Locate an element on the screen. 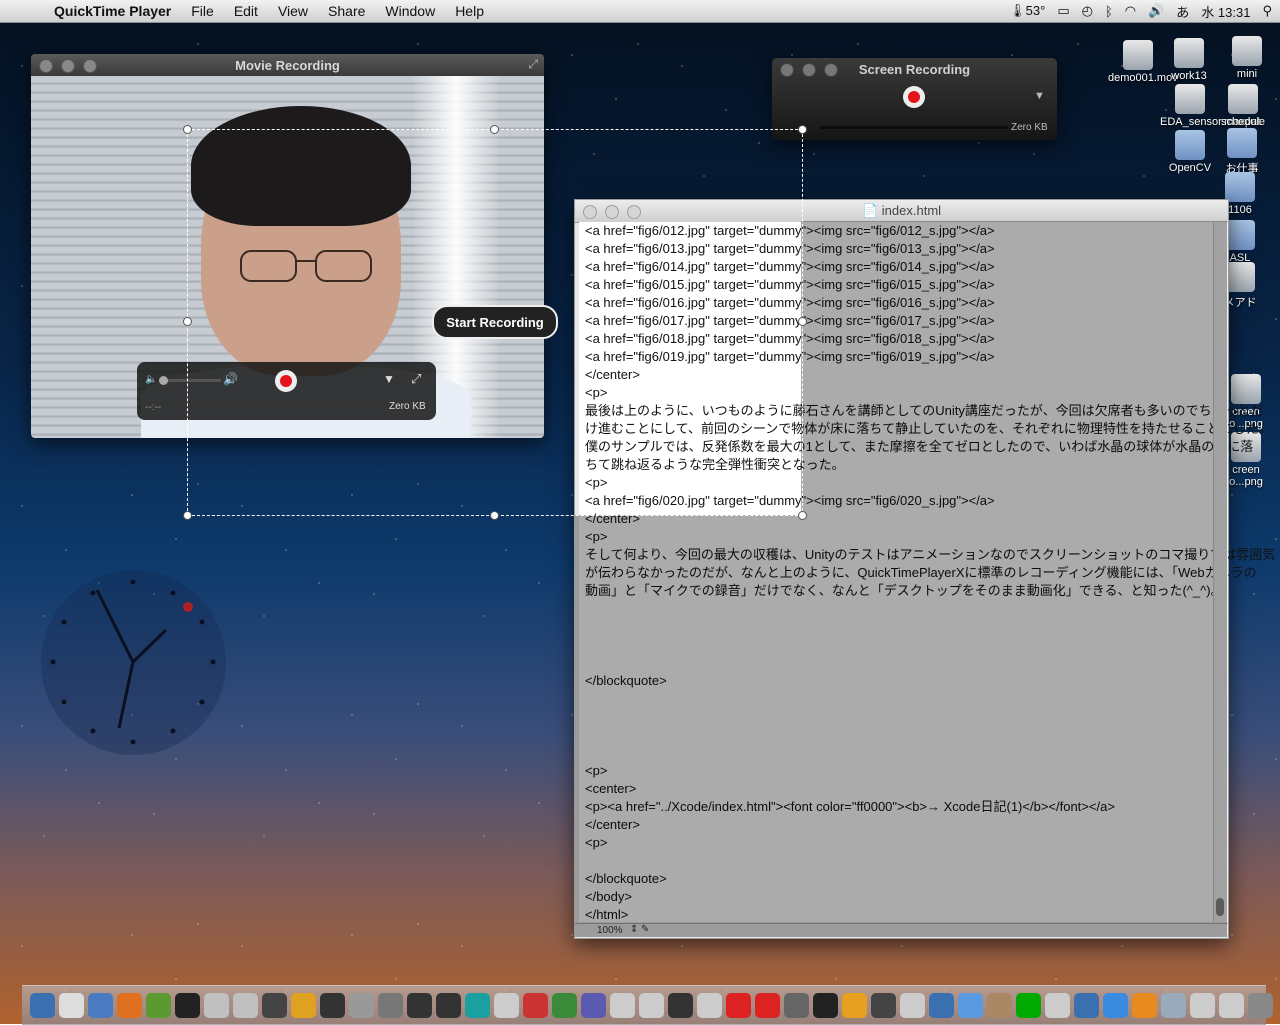 Image resolution: width=1280 pixels, height=1025 pixels. selection-handle-left is located at coordinates (187, 321).